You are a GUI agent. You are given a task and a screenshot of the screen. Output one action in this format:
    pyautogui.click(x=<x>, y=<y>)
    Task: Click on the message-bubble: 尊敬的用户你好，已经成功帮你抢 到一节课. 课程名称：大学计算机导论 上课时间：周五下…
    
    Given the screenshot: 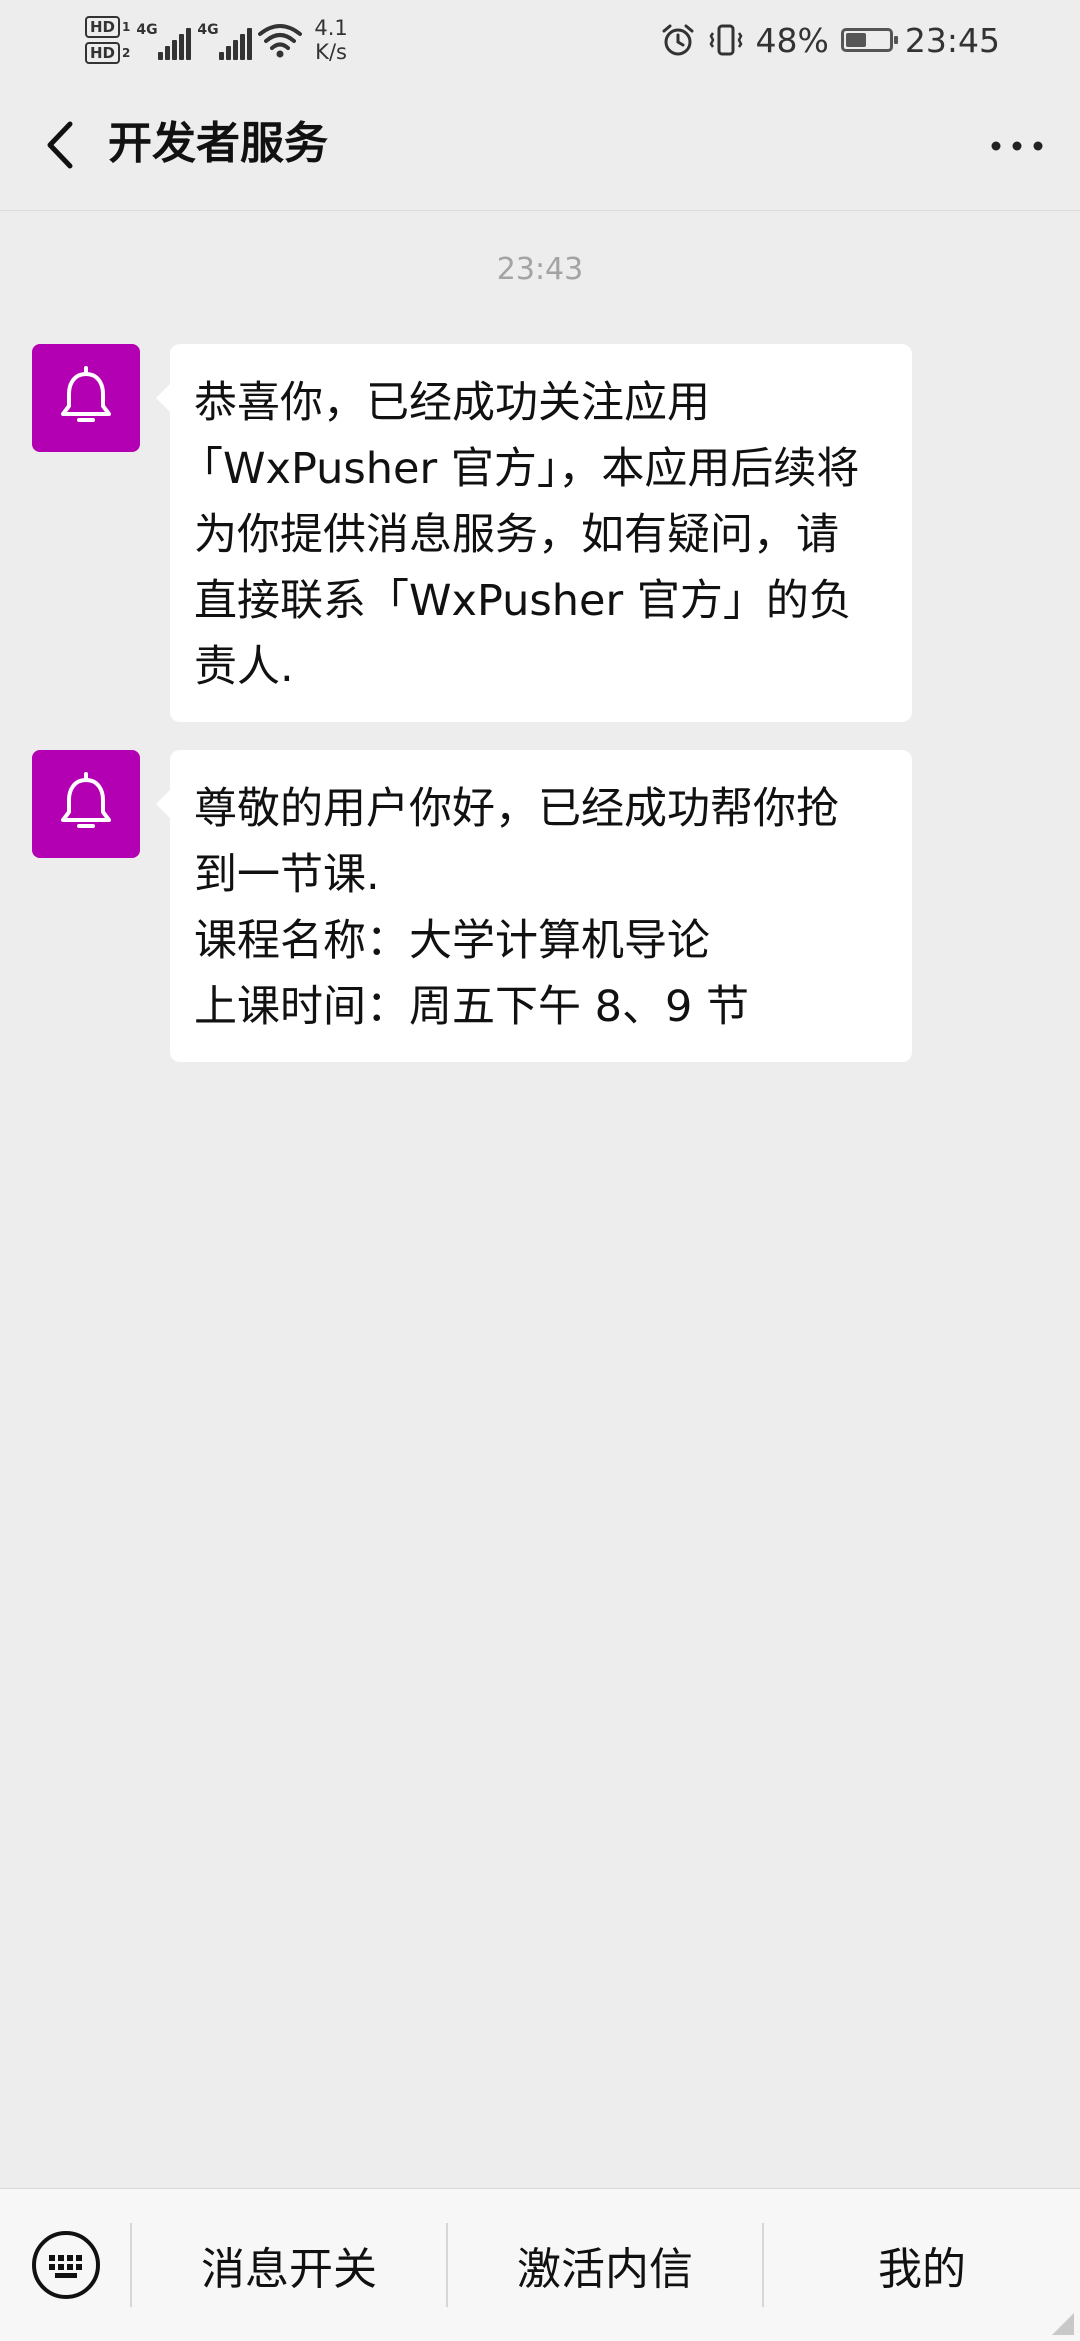 What is the action you would take?
    pyautogui.click(x=534, y=906)
    